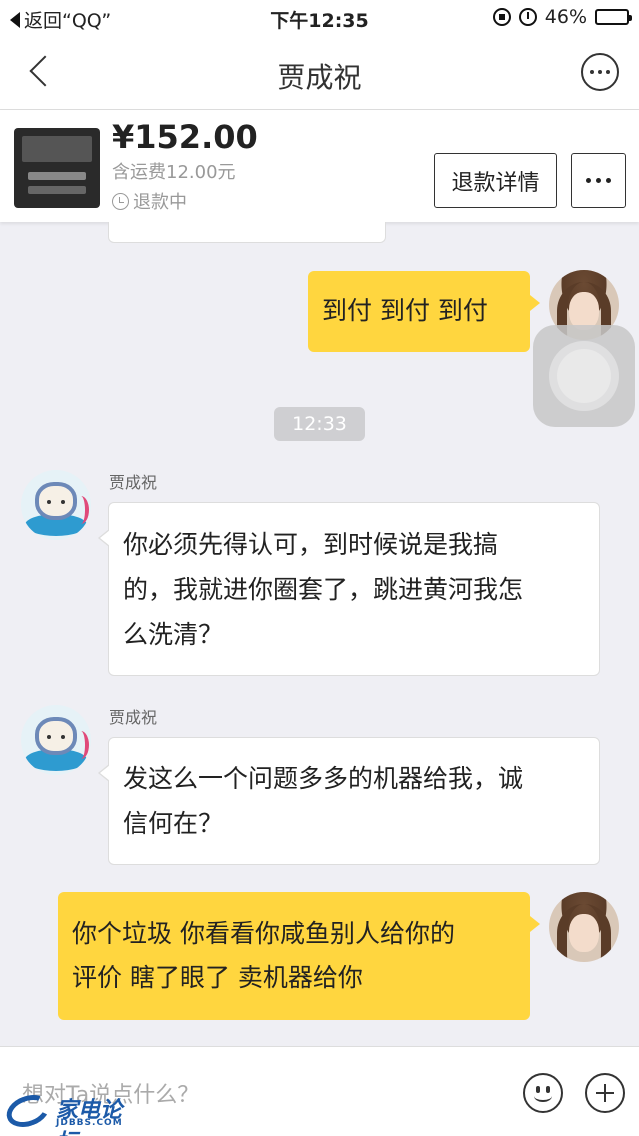 Image resolution: width=639 pixels, height=1136 pixels. I want to click on nav-bar: 贾成祝, so click(319, 74).